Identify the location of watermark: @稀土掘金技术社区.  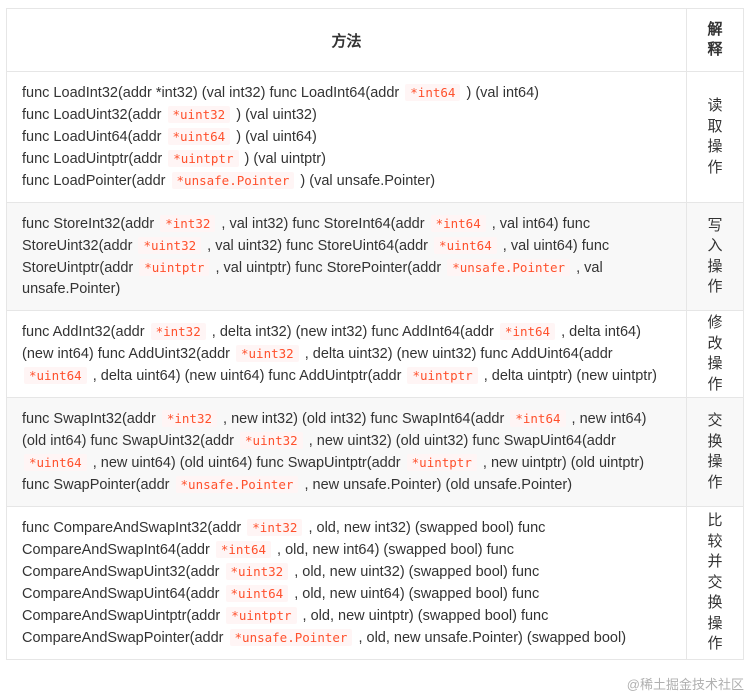
(685, 684).